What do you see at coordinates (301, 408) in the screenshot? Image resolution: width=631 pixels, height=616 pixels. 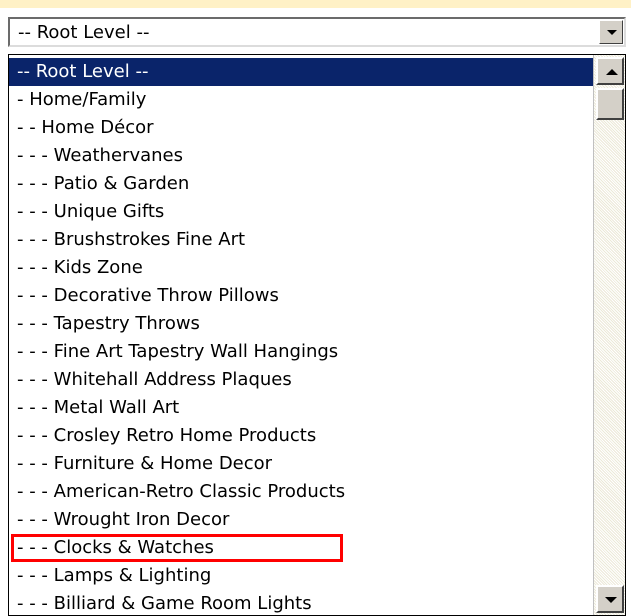 I see `list-item: - - - Metal Wall Art` at bounding box center [301, 408].